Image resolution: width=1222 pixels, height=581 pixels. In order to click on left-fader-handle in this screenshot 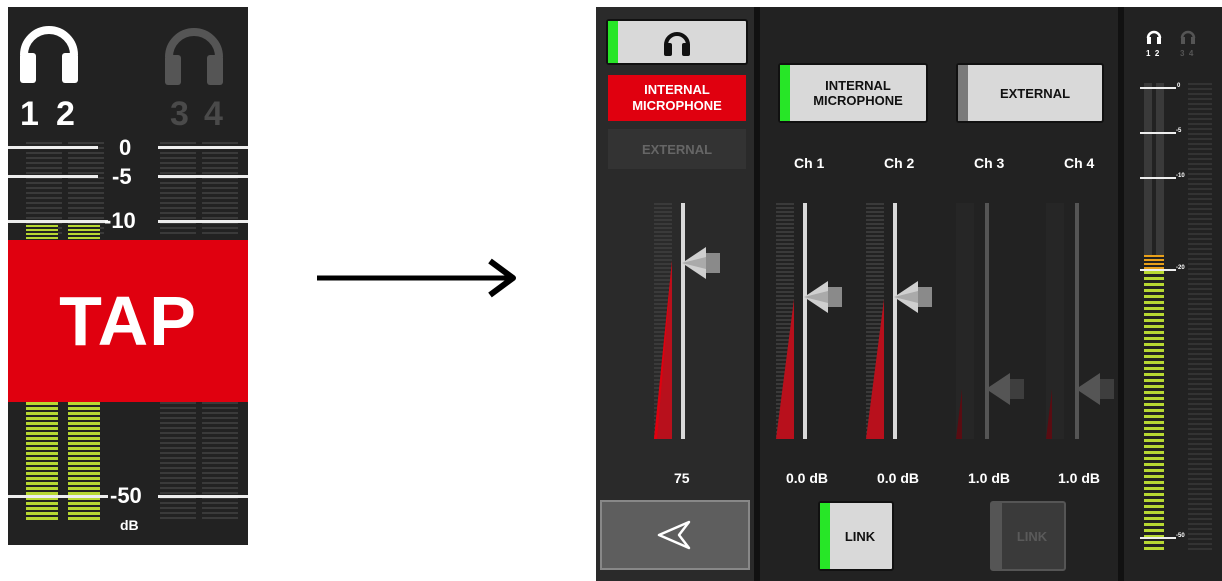, I will do `click(702, 263)`.